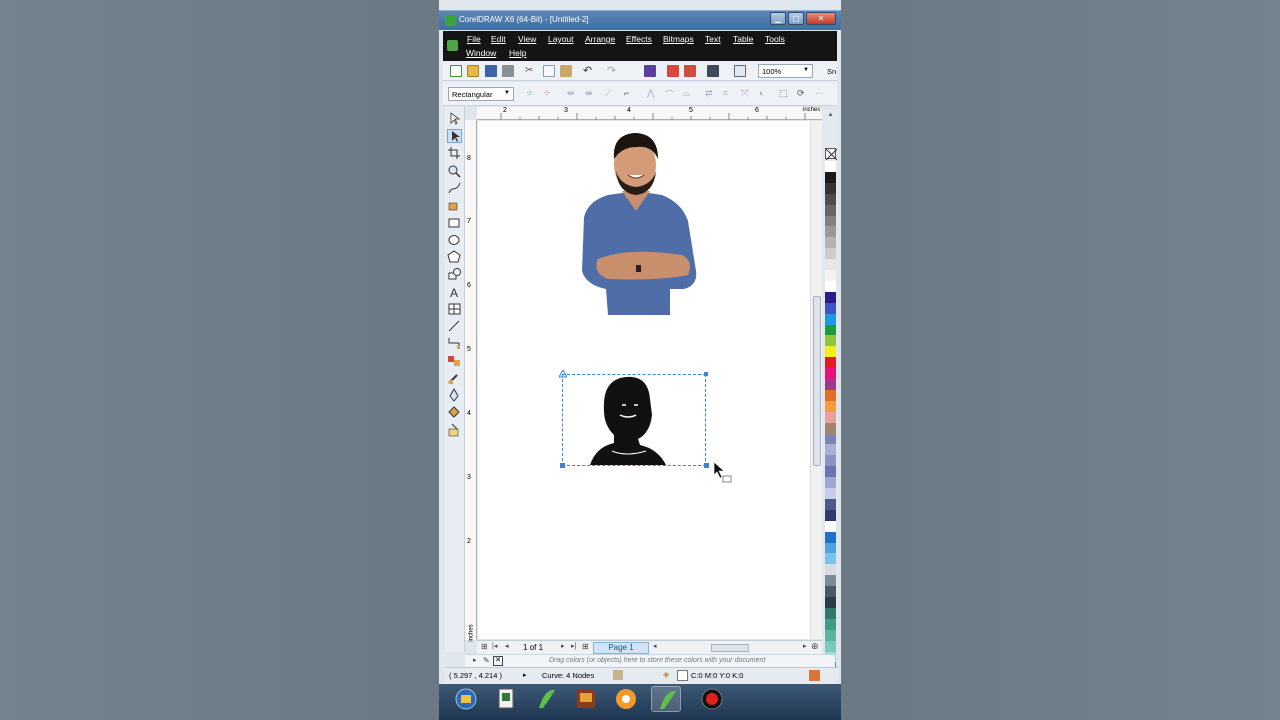 Image resolution: width=1280 pixels, height=720 pixels. What do you see at coordinates (475, 660) in the screenshot?
I see `palette-menu-icon: ▸` at bounding box center [475, 660].